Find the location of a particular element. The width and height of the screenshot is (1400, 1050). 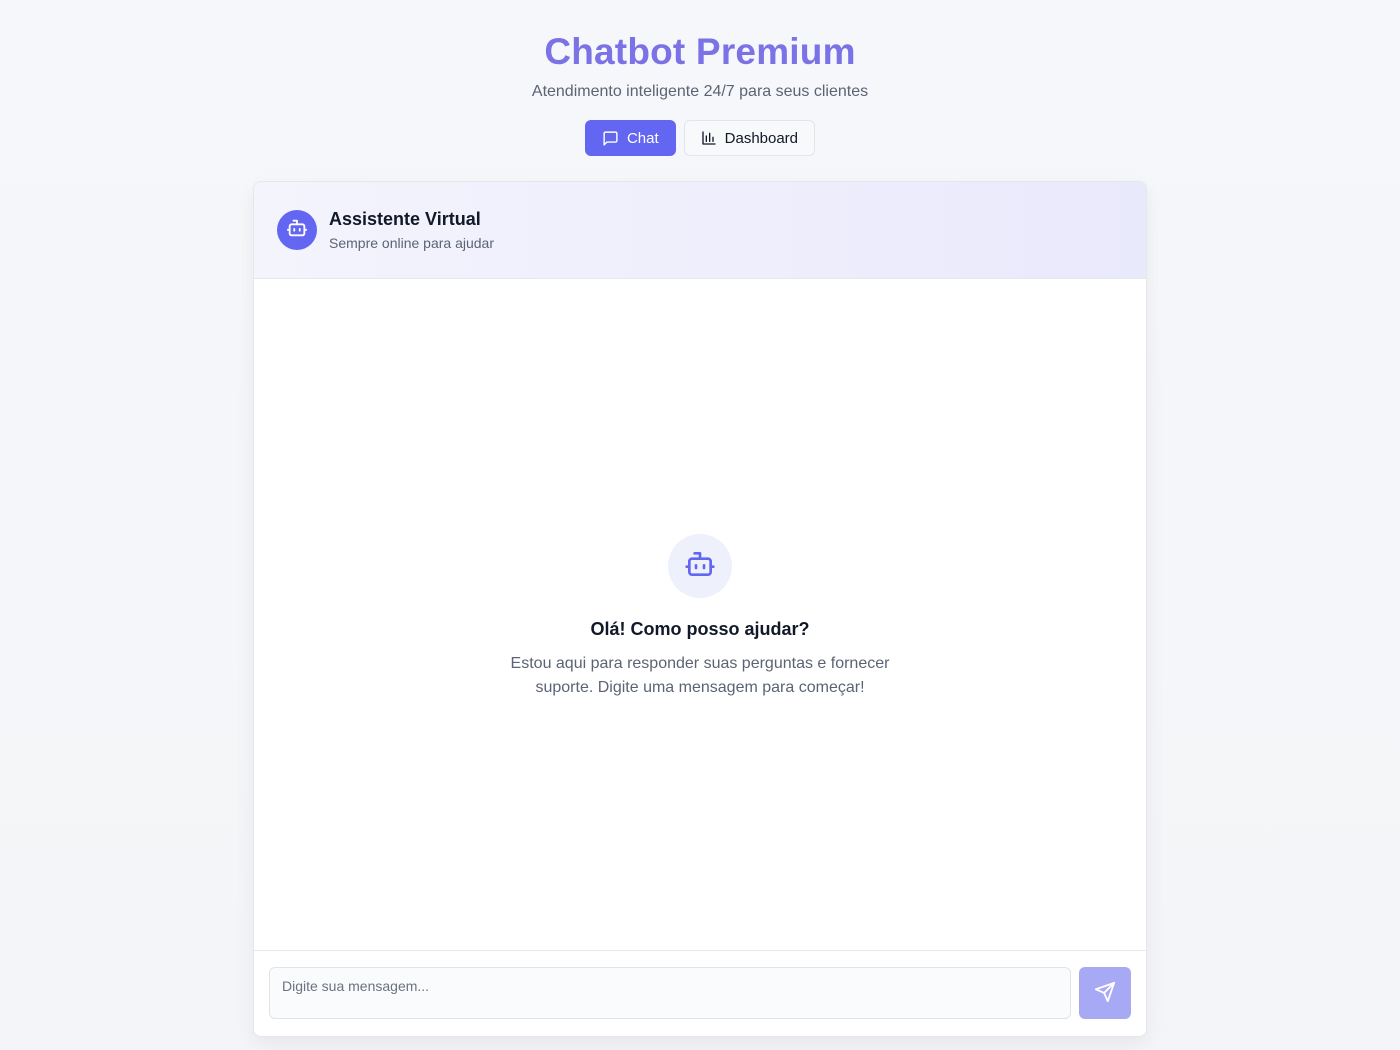

tab-chat: Chat is located at coordinates (630, 138).